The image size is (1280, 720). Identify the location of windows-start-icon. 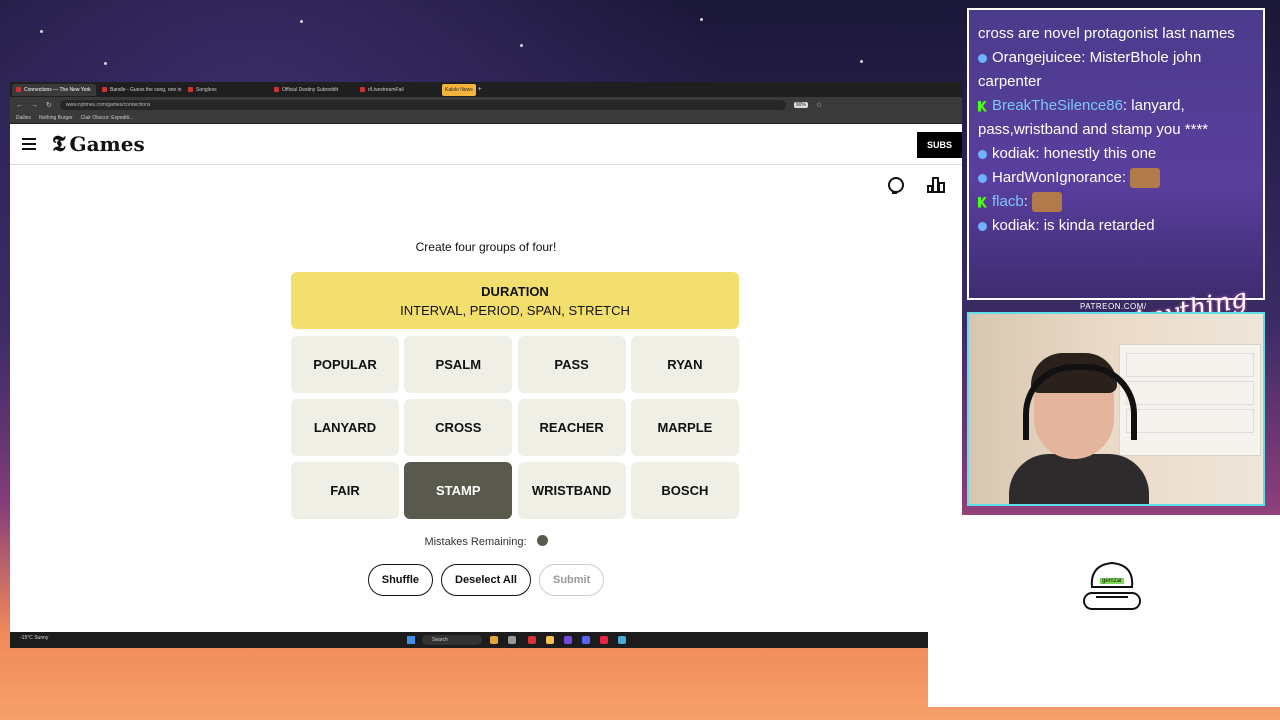
(411, 640).